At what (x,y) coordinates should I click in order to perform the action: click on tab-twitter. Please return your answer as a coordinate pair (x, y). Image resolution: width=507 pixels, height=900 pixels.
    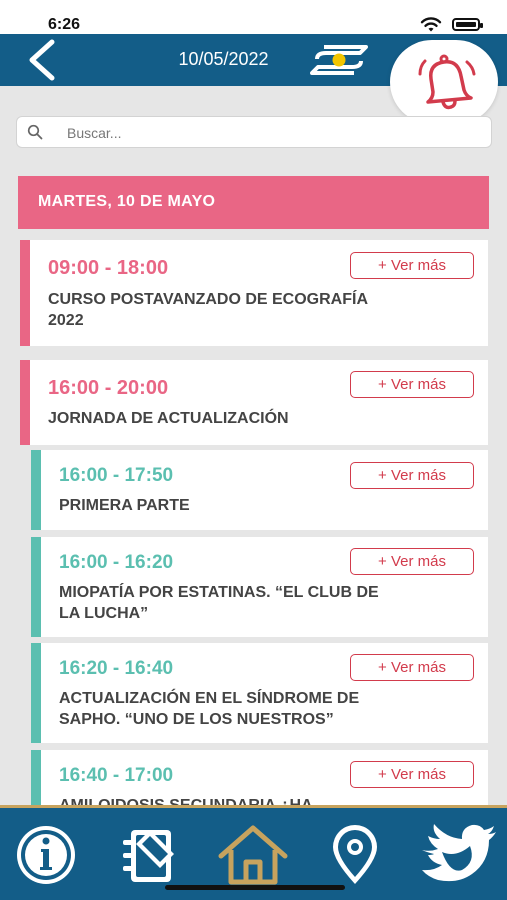
    Looking at the image, I should click on (458, 855).